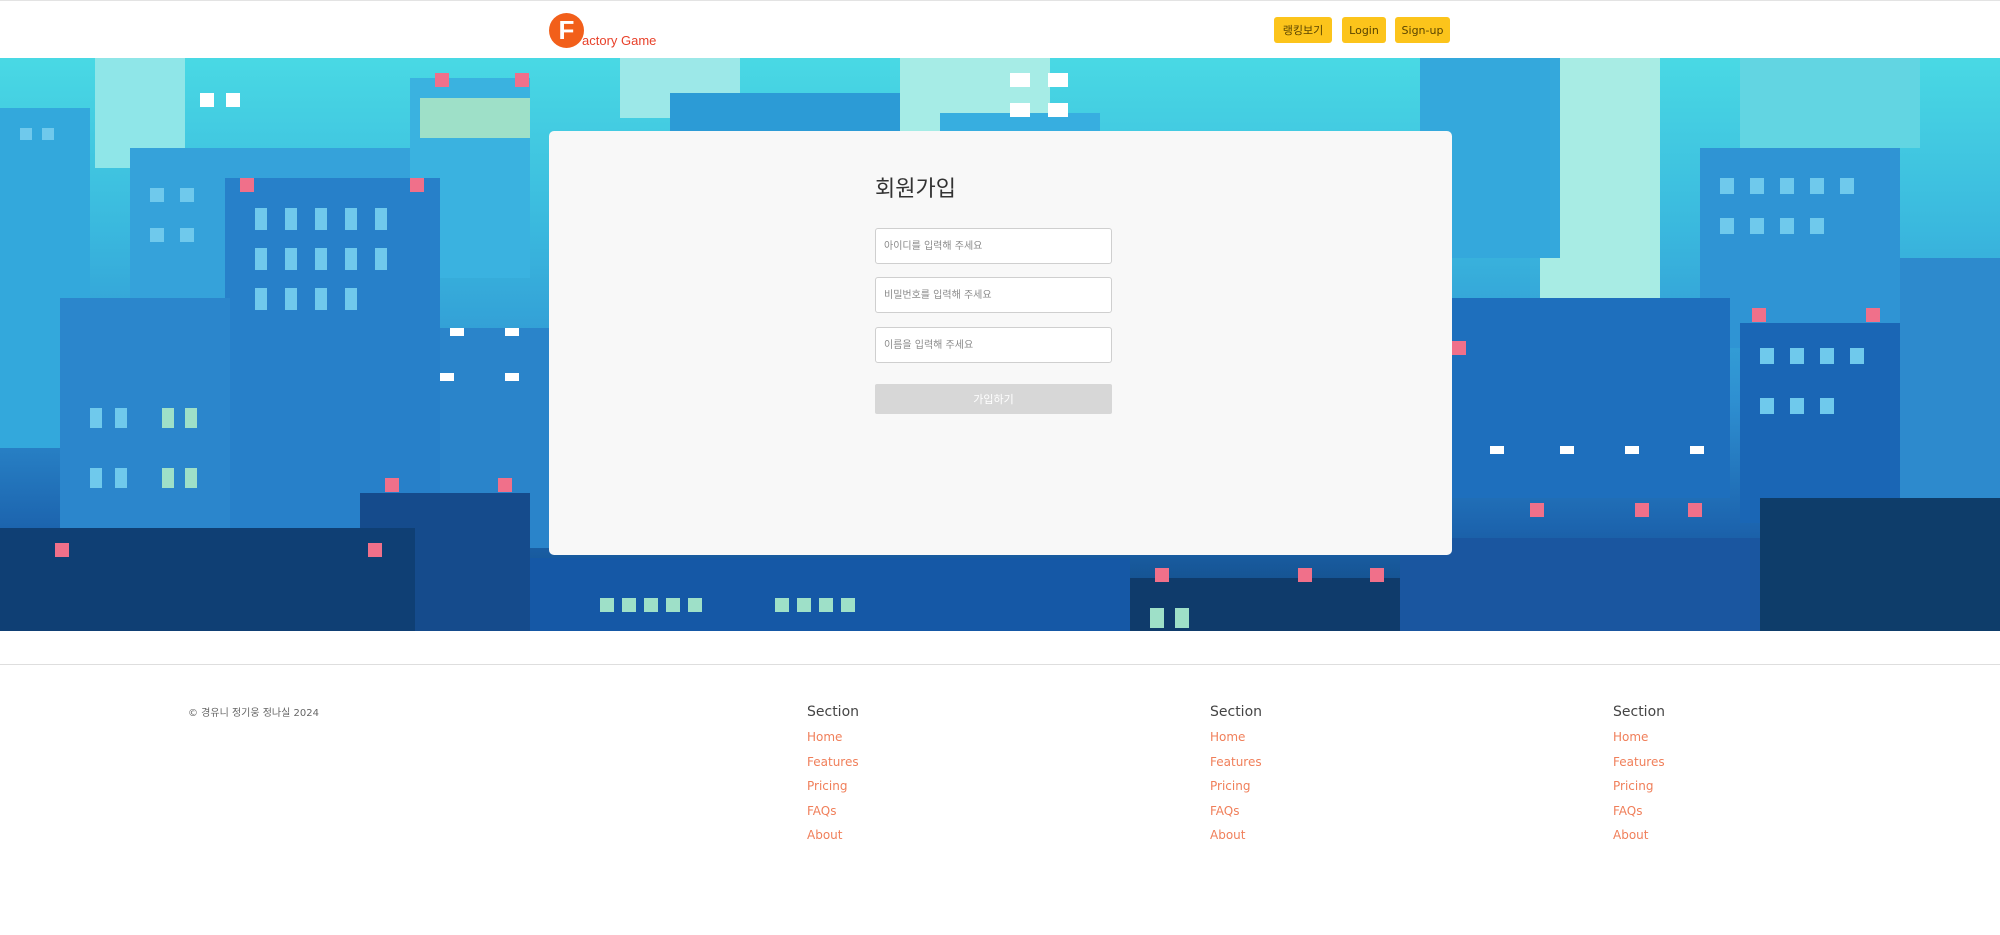 This screenshot has width=2000, height=935. What do you see at coordinates (993, 399) in the screenshot?
I see `submit-signup-button: 가입하기` at bounding box center [993, 399].